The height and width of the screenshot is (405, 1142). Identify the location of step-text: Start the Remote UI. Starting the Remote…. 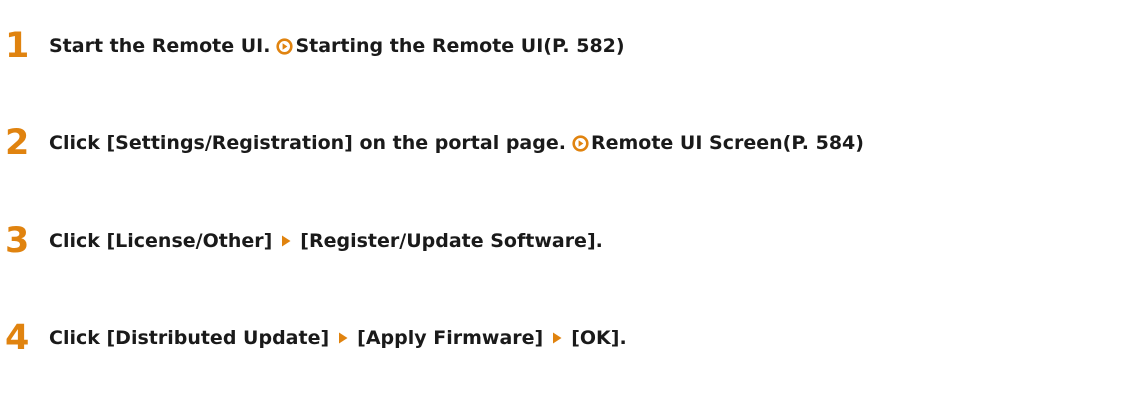
(337, 46).